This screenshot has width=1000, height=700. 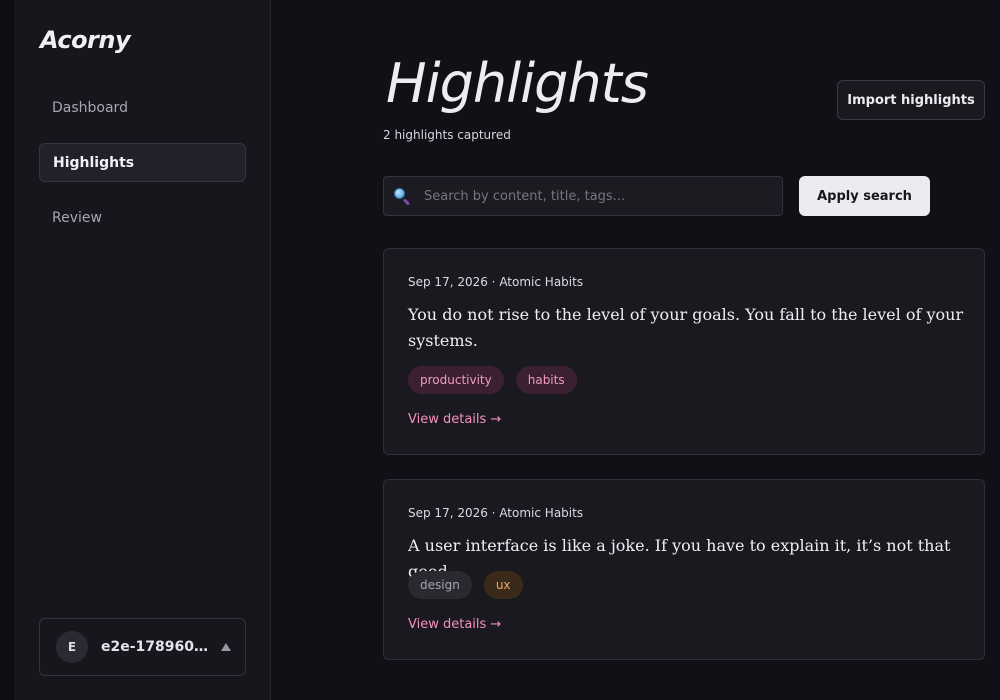 What do you see at coordinates (77, 217) in the screenshot?
I see `sidebar-item-label: Review` at bounding box center [77, 217].